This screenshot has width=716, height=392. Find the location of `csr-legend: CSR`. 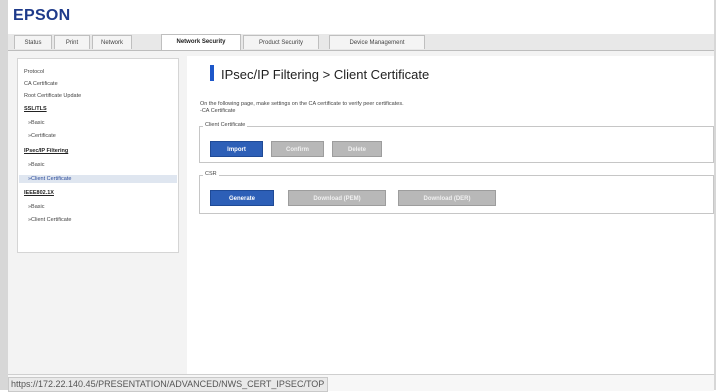

csr-legend: CSR is located at coordinates (211, 174).